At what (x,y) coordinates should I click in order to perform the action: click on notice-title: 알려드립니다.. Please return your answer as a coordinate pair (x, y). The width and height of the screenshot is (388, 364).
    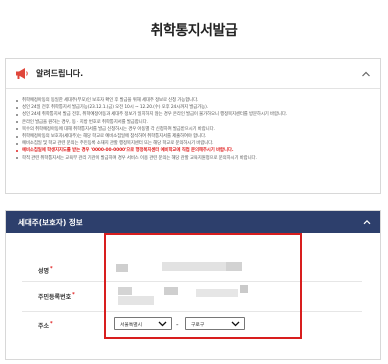
    Looking at the image, I should click on (60, 73).